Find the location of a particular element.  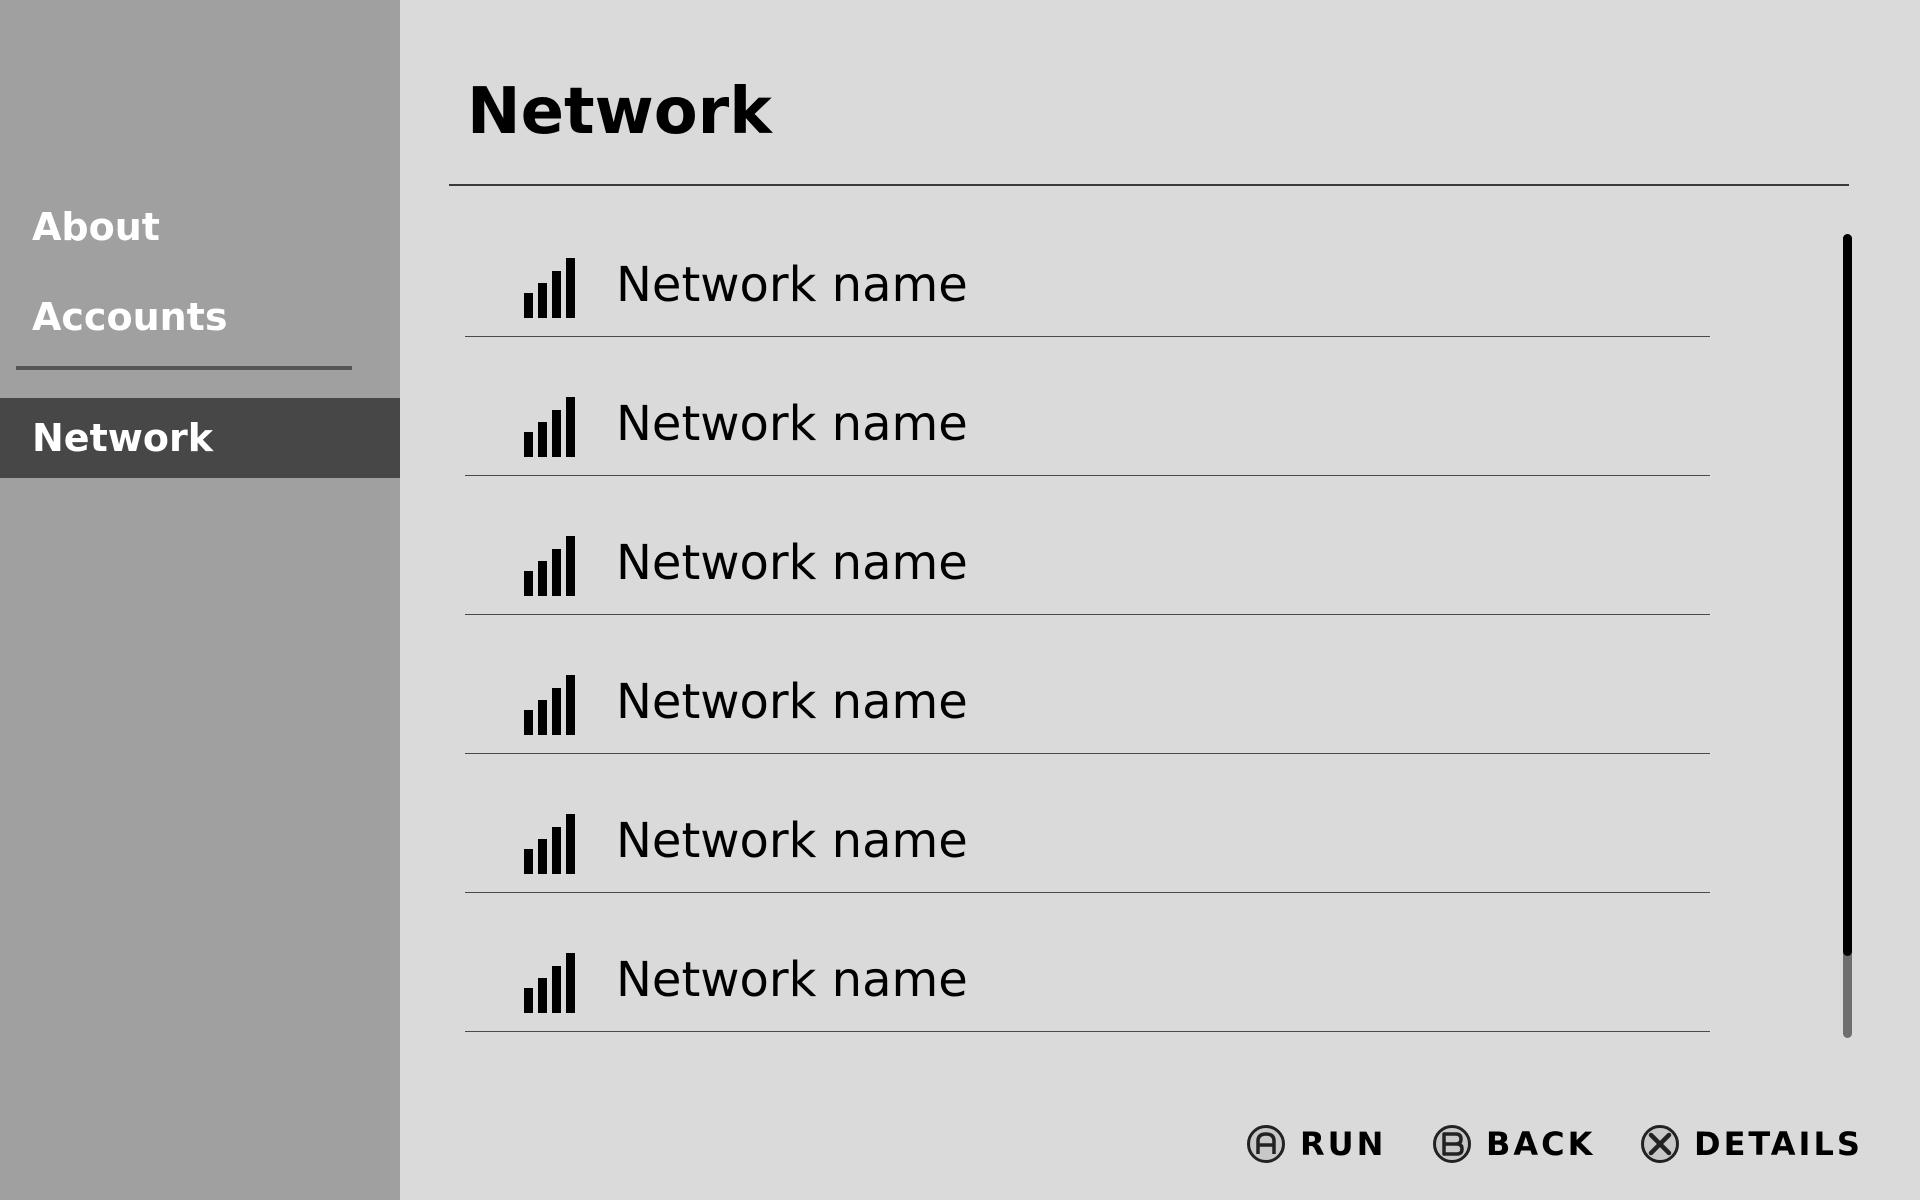

sidebar-selected-highlight: Network is located at coordinates (200, 438).